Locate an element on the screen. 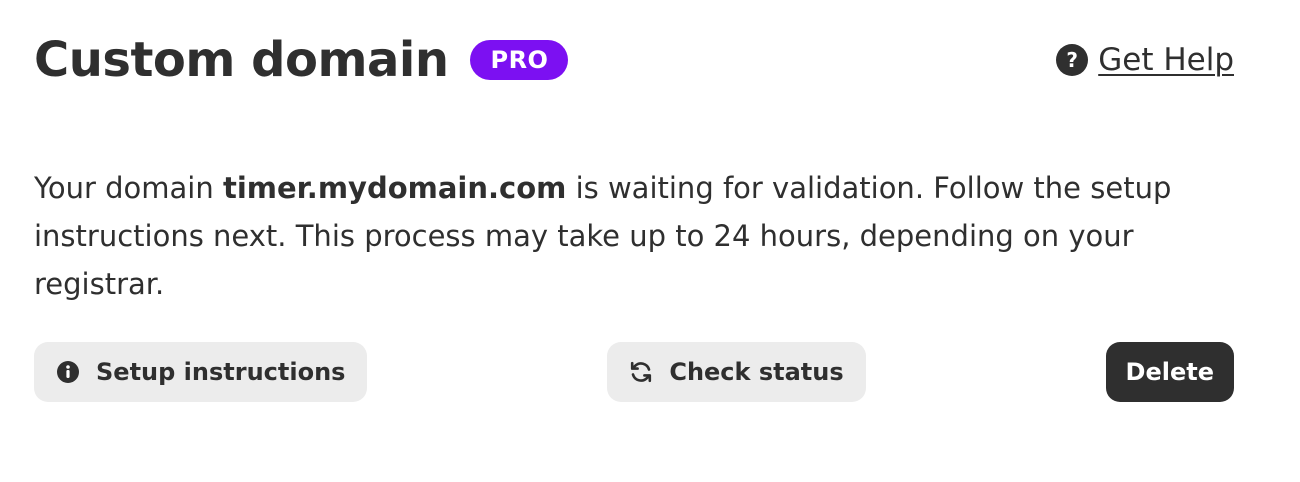  get-help-link: ? Get Help is located at coordinates (1145, 60).